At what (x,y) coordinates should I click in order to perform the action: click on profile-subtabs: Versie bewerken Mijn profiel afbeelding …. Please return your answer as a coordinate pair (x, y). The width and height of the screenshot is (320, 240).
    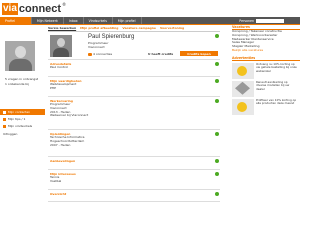
    Looking at the image, I should click on (134, 28).